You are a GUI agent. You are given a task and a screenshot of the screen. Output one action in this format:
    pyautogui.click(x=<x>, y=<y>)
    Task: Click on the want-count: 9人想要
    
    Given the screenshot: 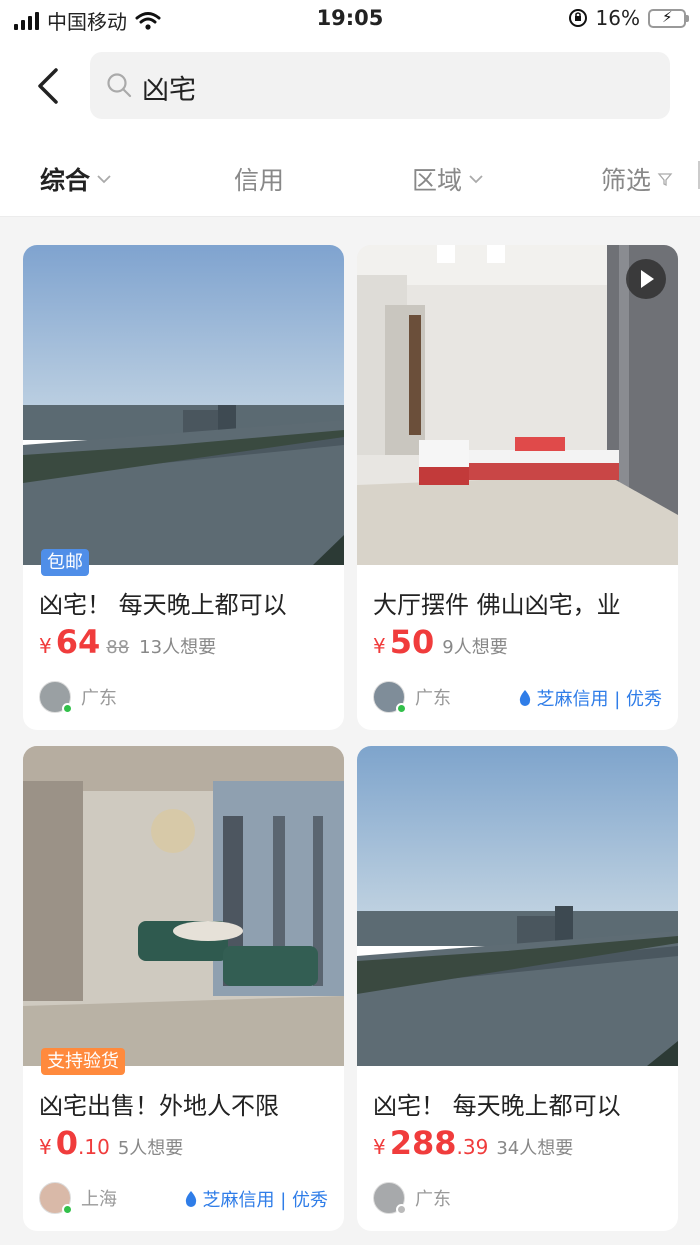 What is the action you would take?
    pyautogui.click(x=475, y=647)
    